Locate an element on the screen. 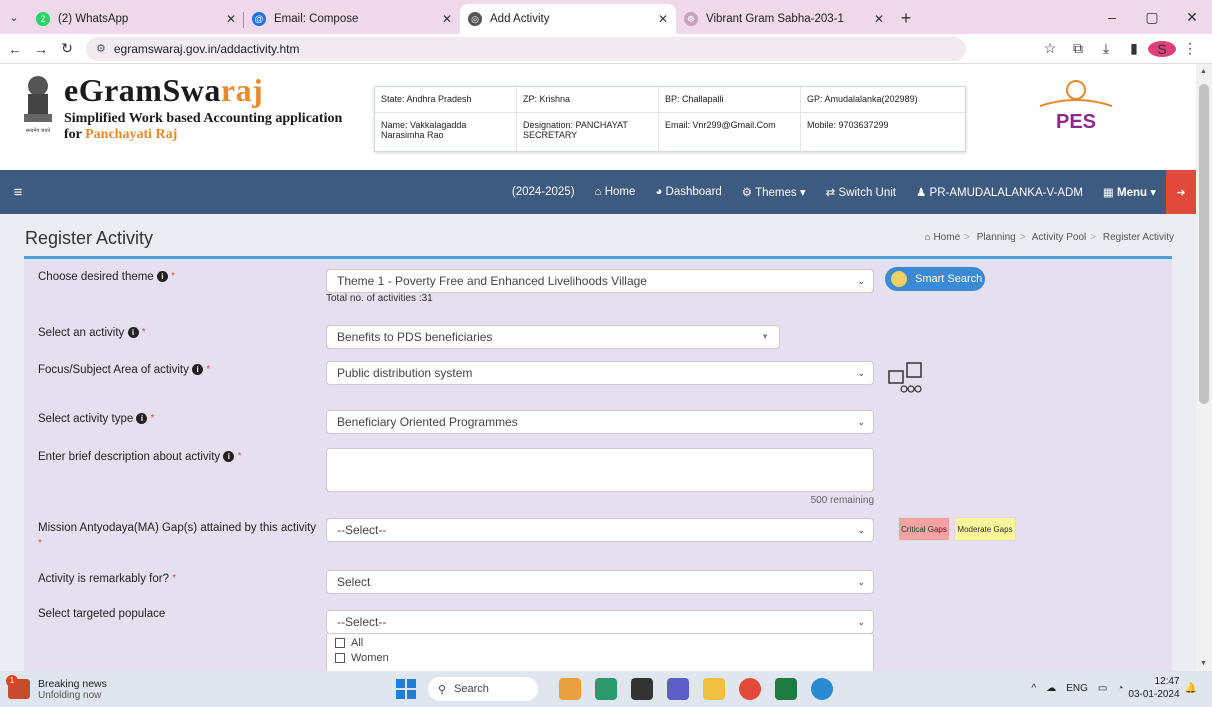 This screenshot has width=1212, height=707. tab-email-compose: @ Email: Compose ✕ is located at coordinates (352, 19).